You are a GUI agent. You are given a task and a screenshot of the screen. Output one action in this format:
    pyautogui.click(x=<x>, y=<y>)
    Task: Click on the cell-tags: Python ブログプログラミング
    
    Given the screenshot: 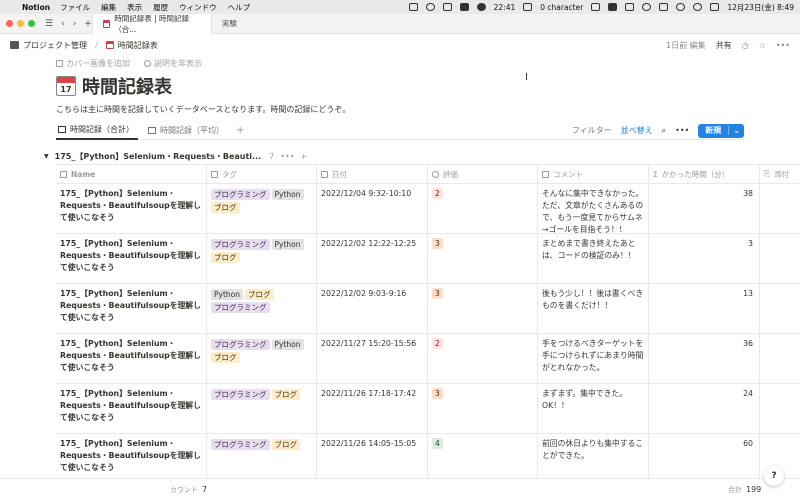 What is the action you would take?
    pyautogui.click(x=262, y=308)
    